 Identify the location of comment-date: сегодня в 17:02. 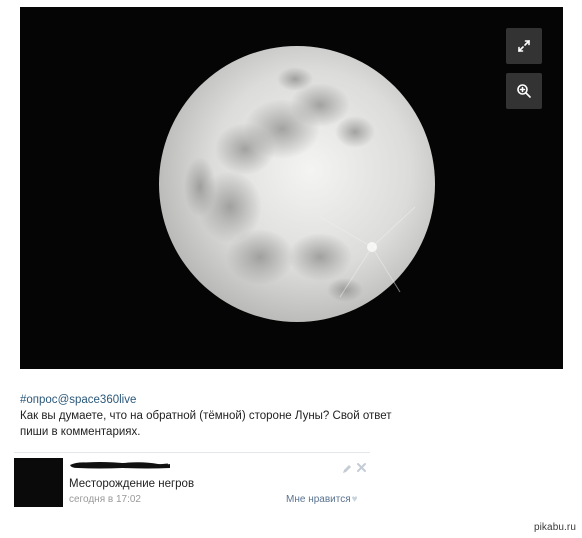
(105, 499).